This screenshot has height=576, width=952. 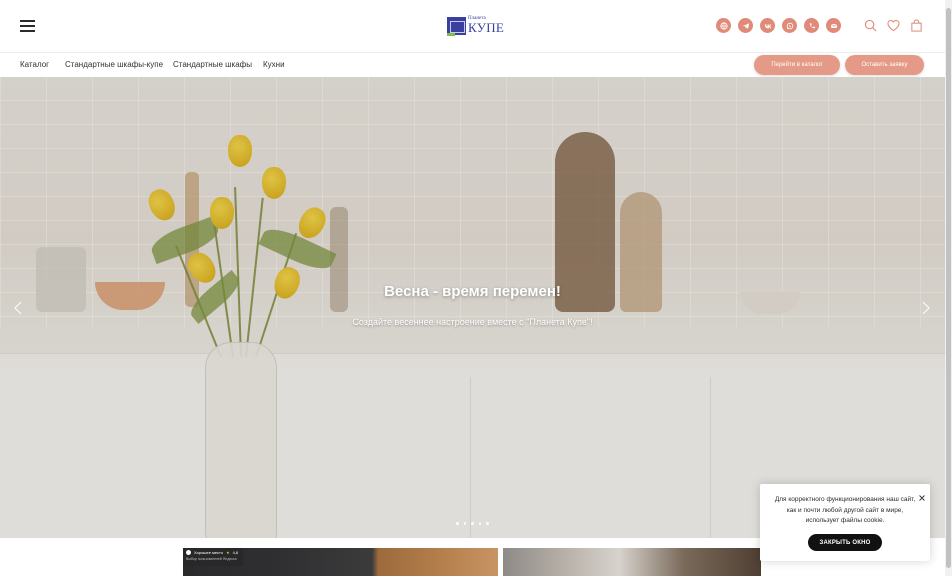 I want to click on hero-title: Весна - время перемен!, so click(x=472, y=291).